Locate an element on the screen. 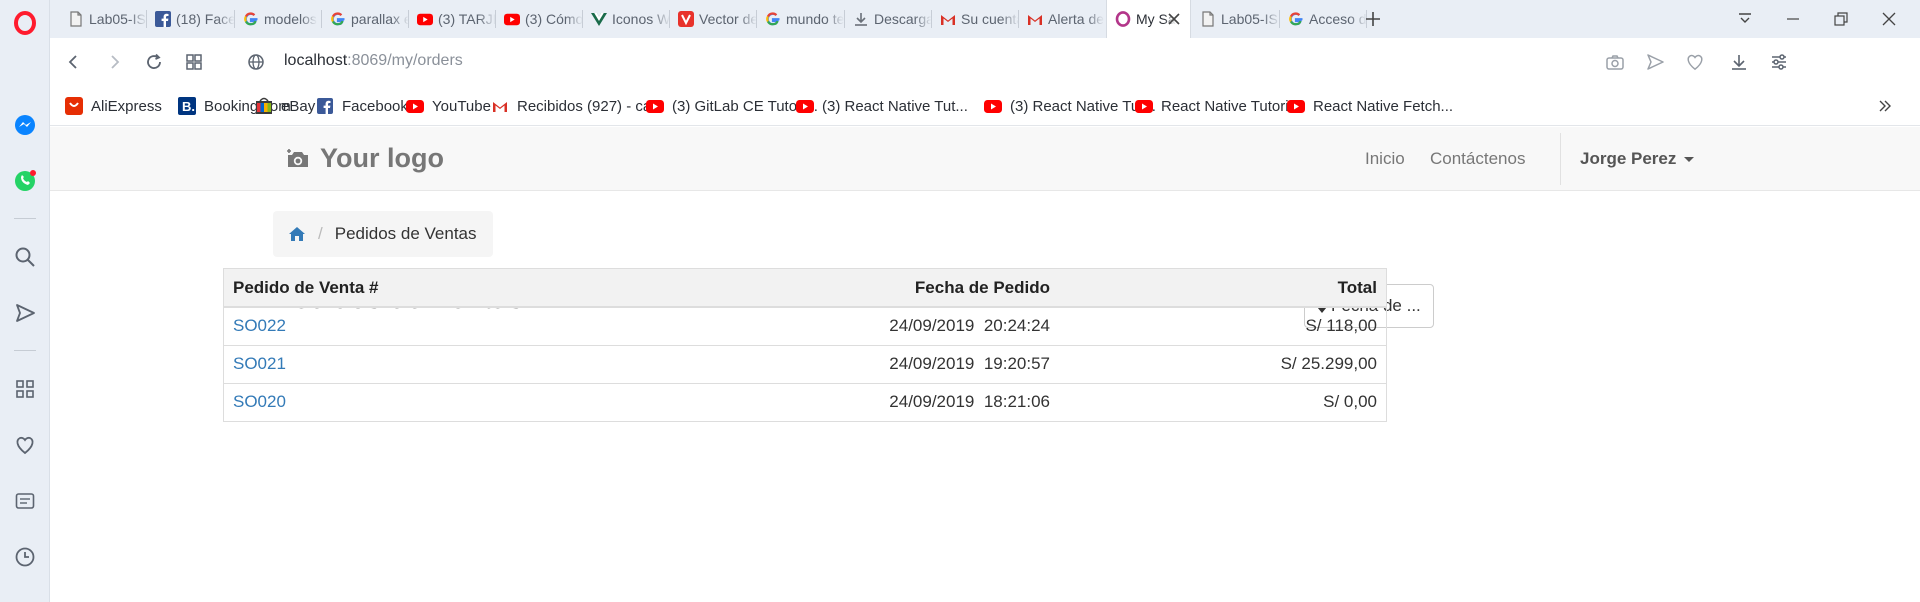 The width and height of the screenshot is (1920, 602). bookmark-item: AliExpress is located at coordinates (113, 106).